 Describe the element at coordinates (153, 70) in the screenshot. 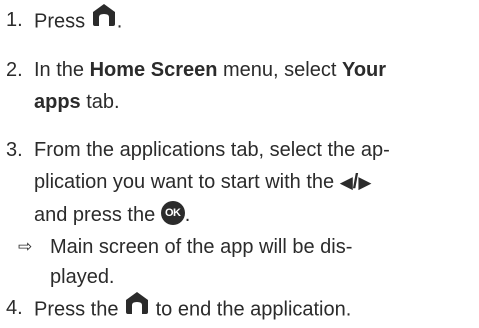

I see `home-screen-menu-label: Home Screen` at that location.